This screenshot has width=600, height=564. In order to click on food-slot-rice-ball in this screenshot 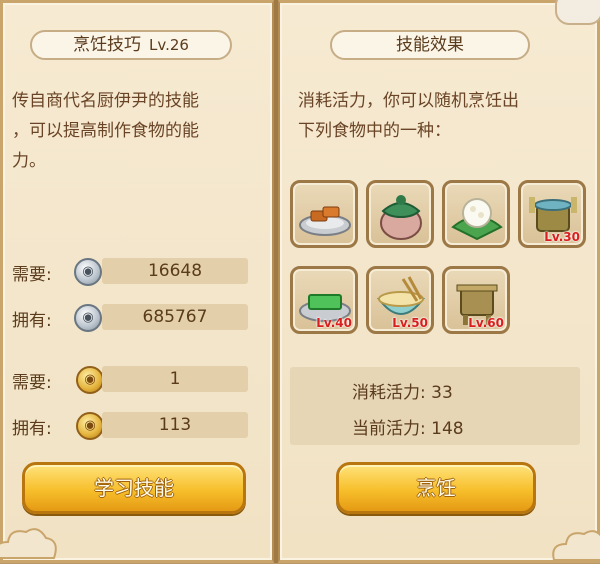, I will do `click(476, 214)`.